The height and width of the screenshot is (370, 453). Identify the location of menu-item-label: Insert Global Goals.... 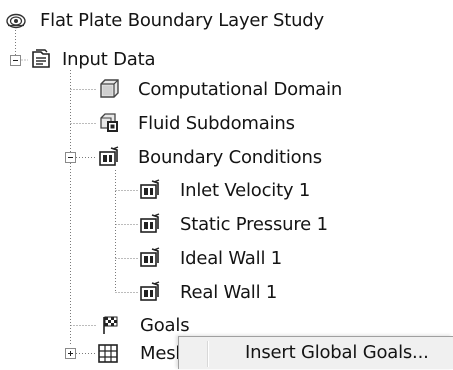
(337, 352).